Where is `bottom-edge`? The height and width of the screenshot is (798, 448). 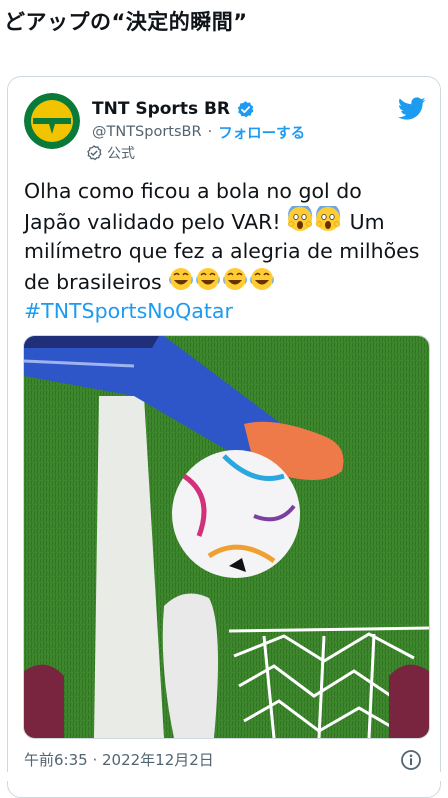
bottom-edge is located at coordinates (224, 776).